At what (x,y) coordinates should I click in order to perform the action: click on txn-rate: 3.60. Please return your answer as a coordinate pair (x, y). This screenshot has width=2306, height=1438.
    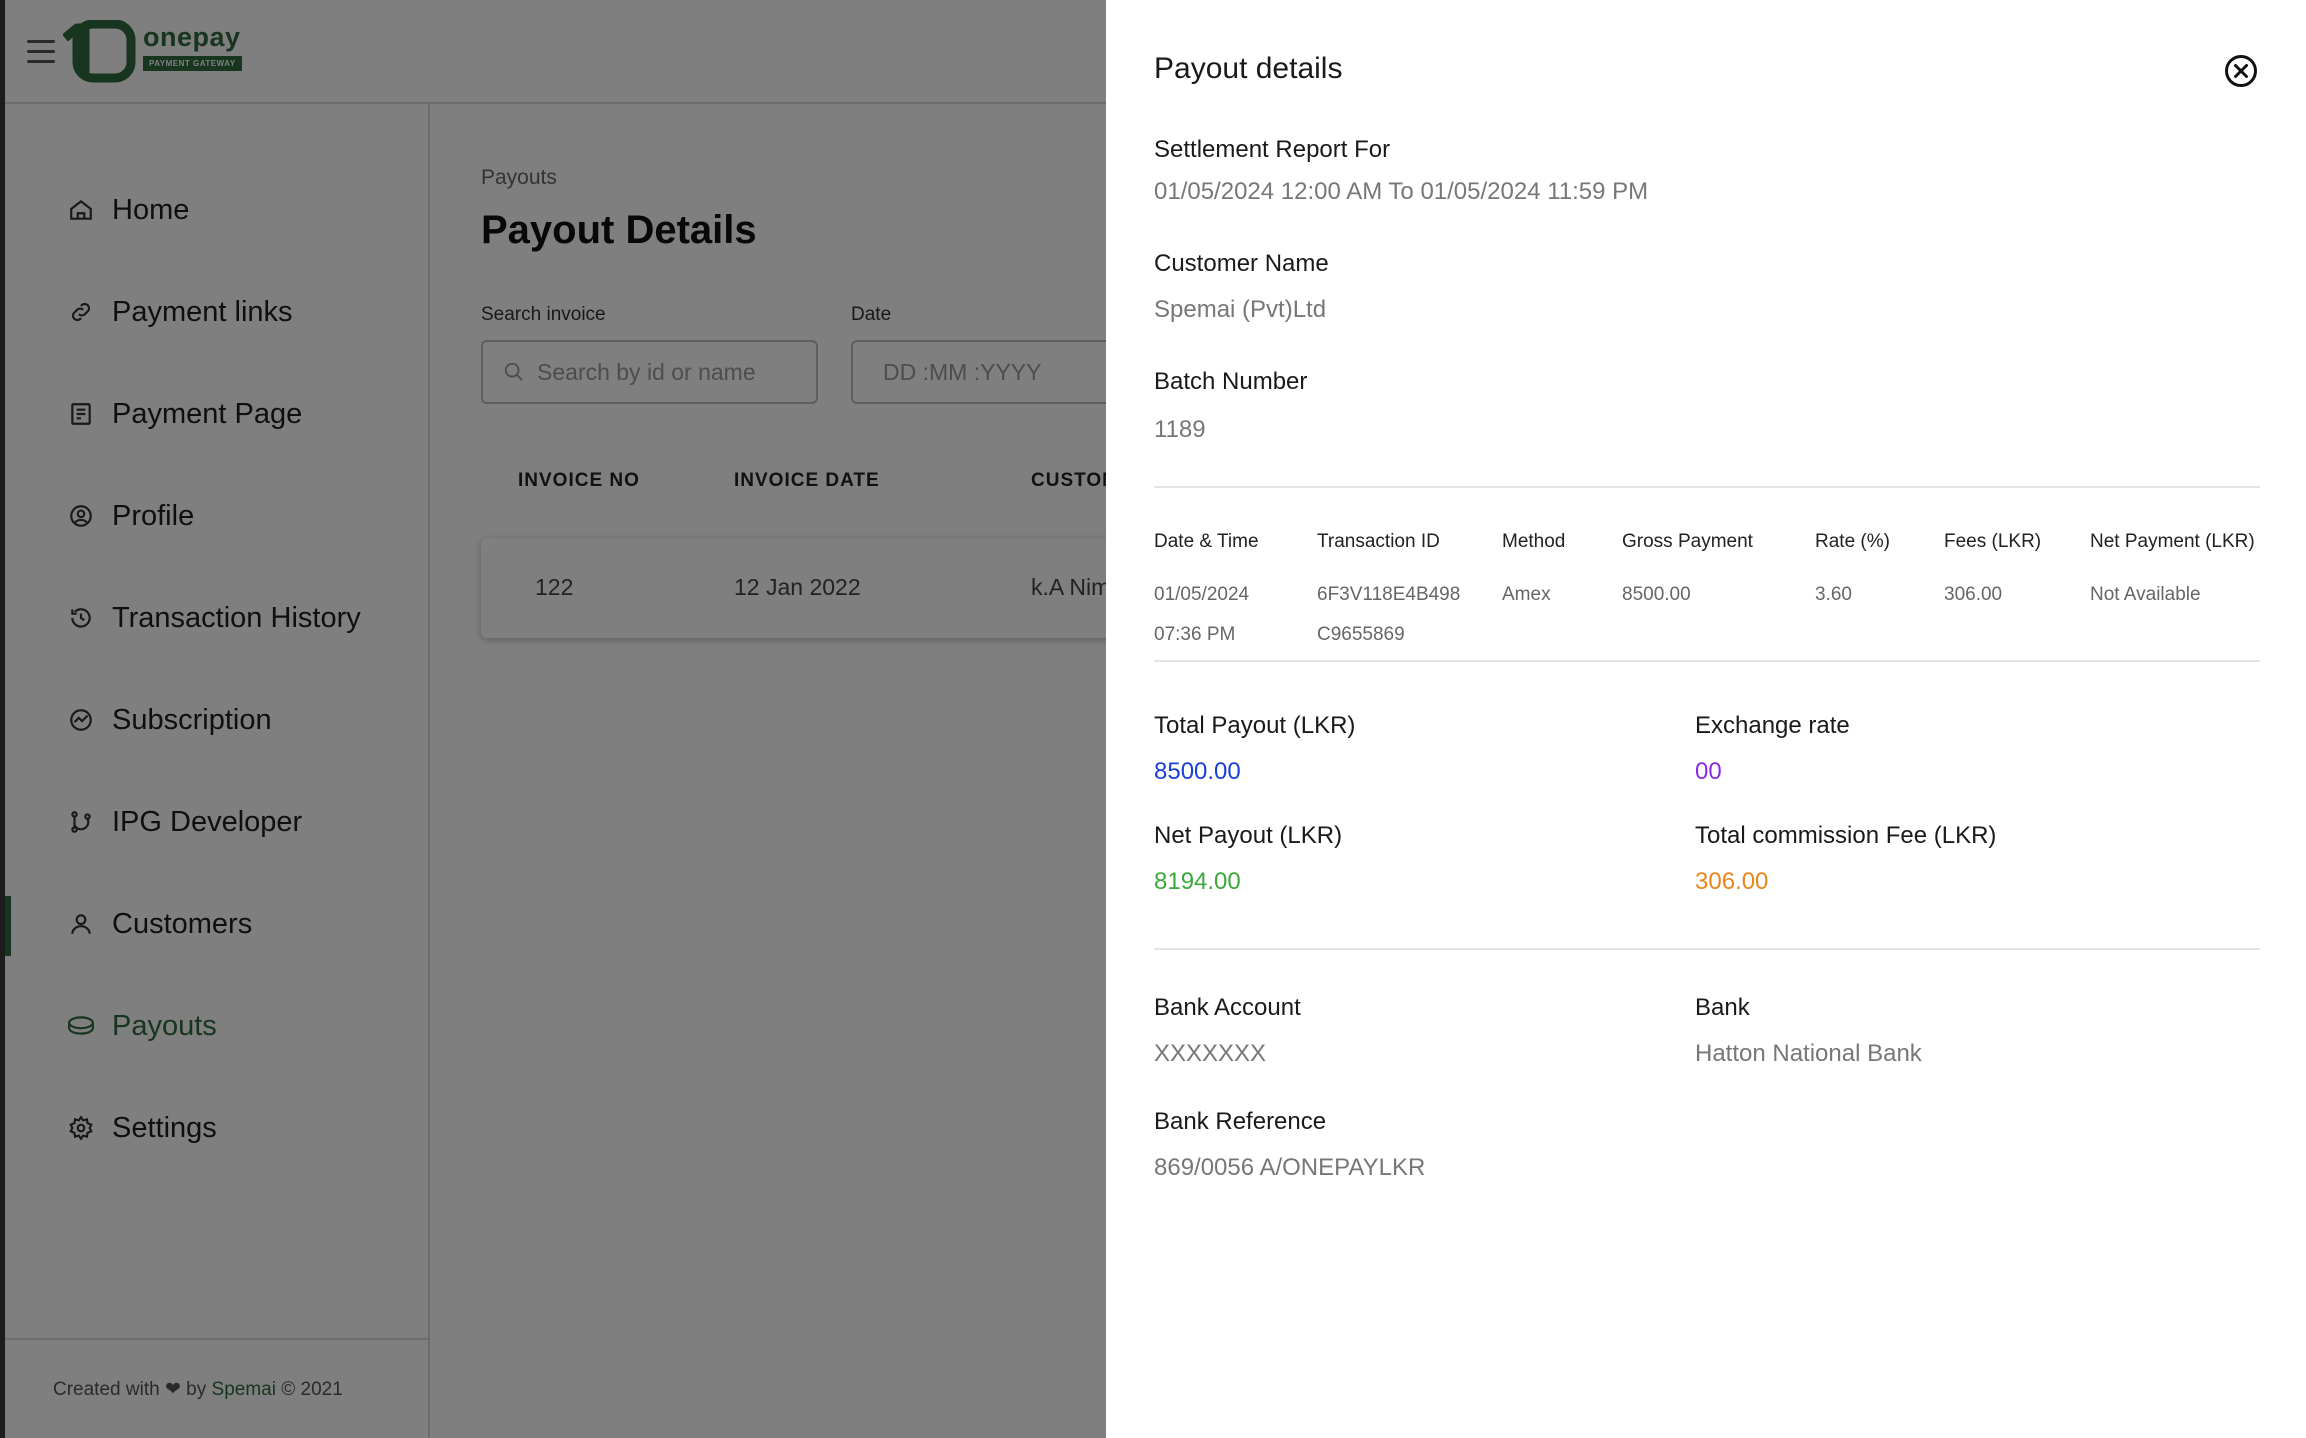
    Looking at the image, I should click on (1833, 594).